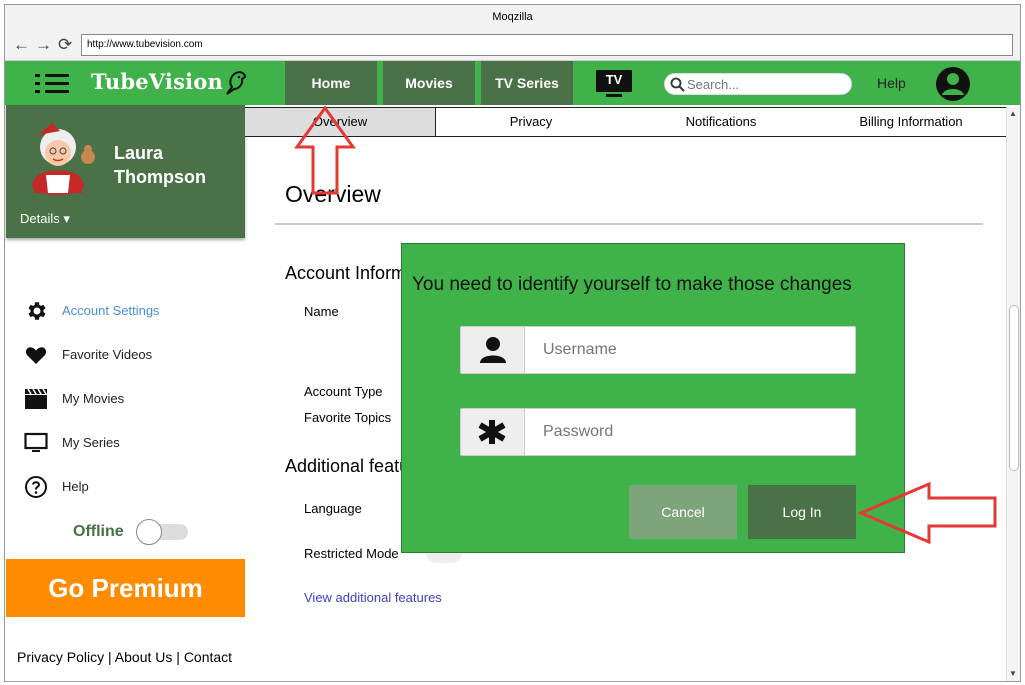 The image size is (1025, 685). What do you see at coordinates (953, 84) in the screenshot?
I see `user-avatar-icon` at bounding box center [953, 84].